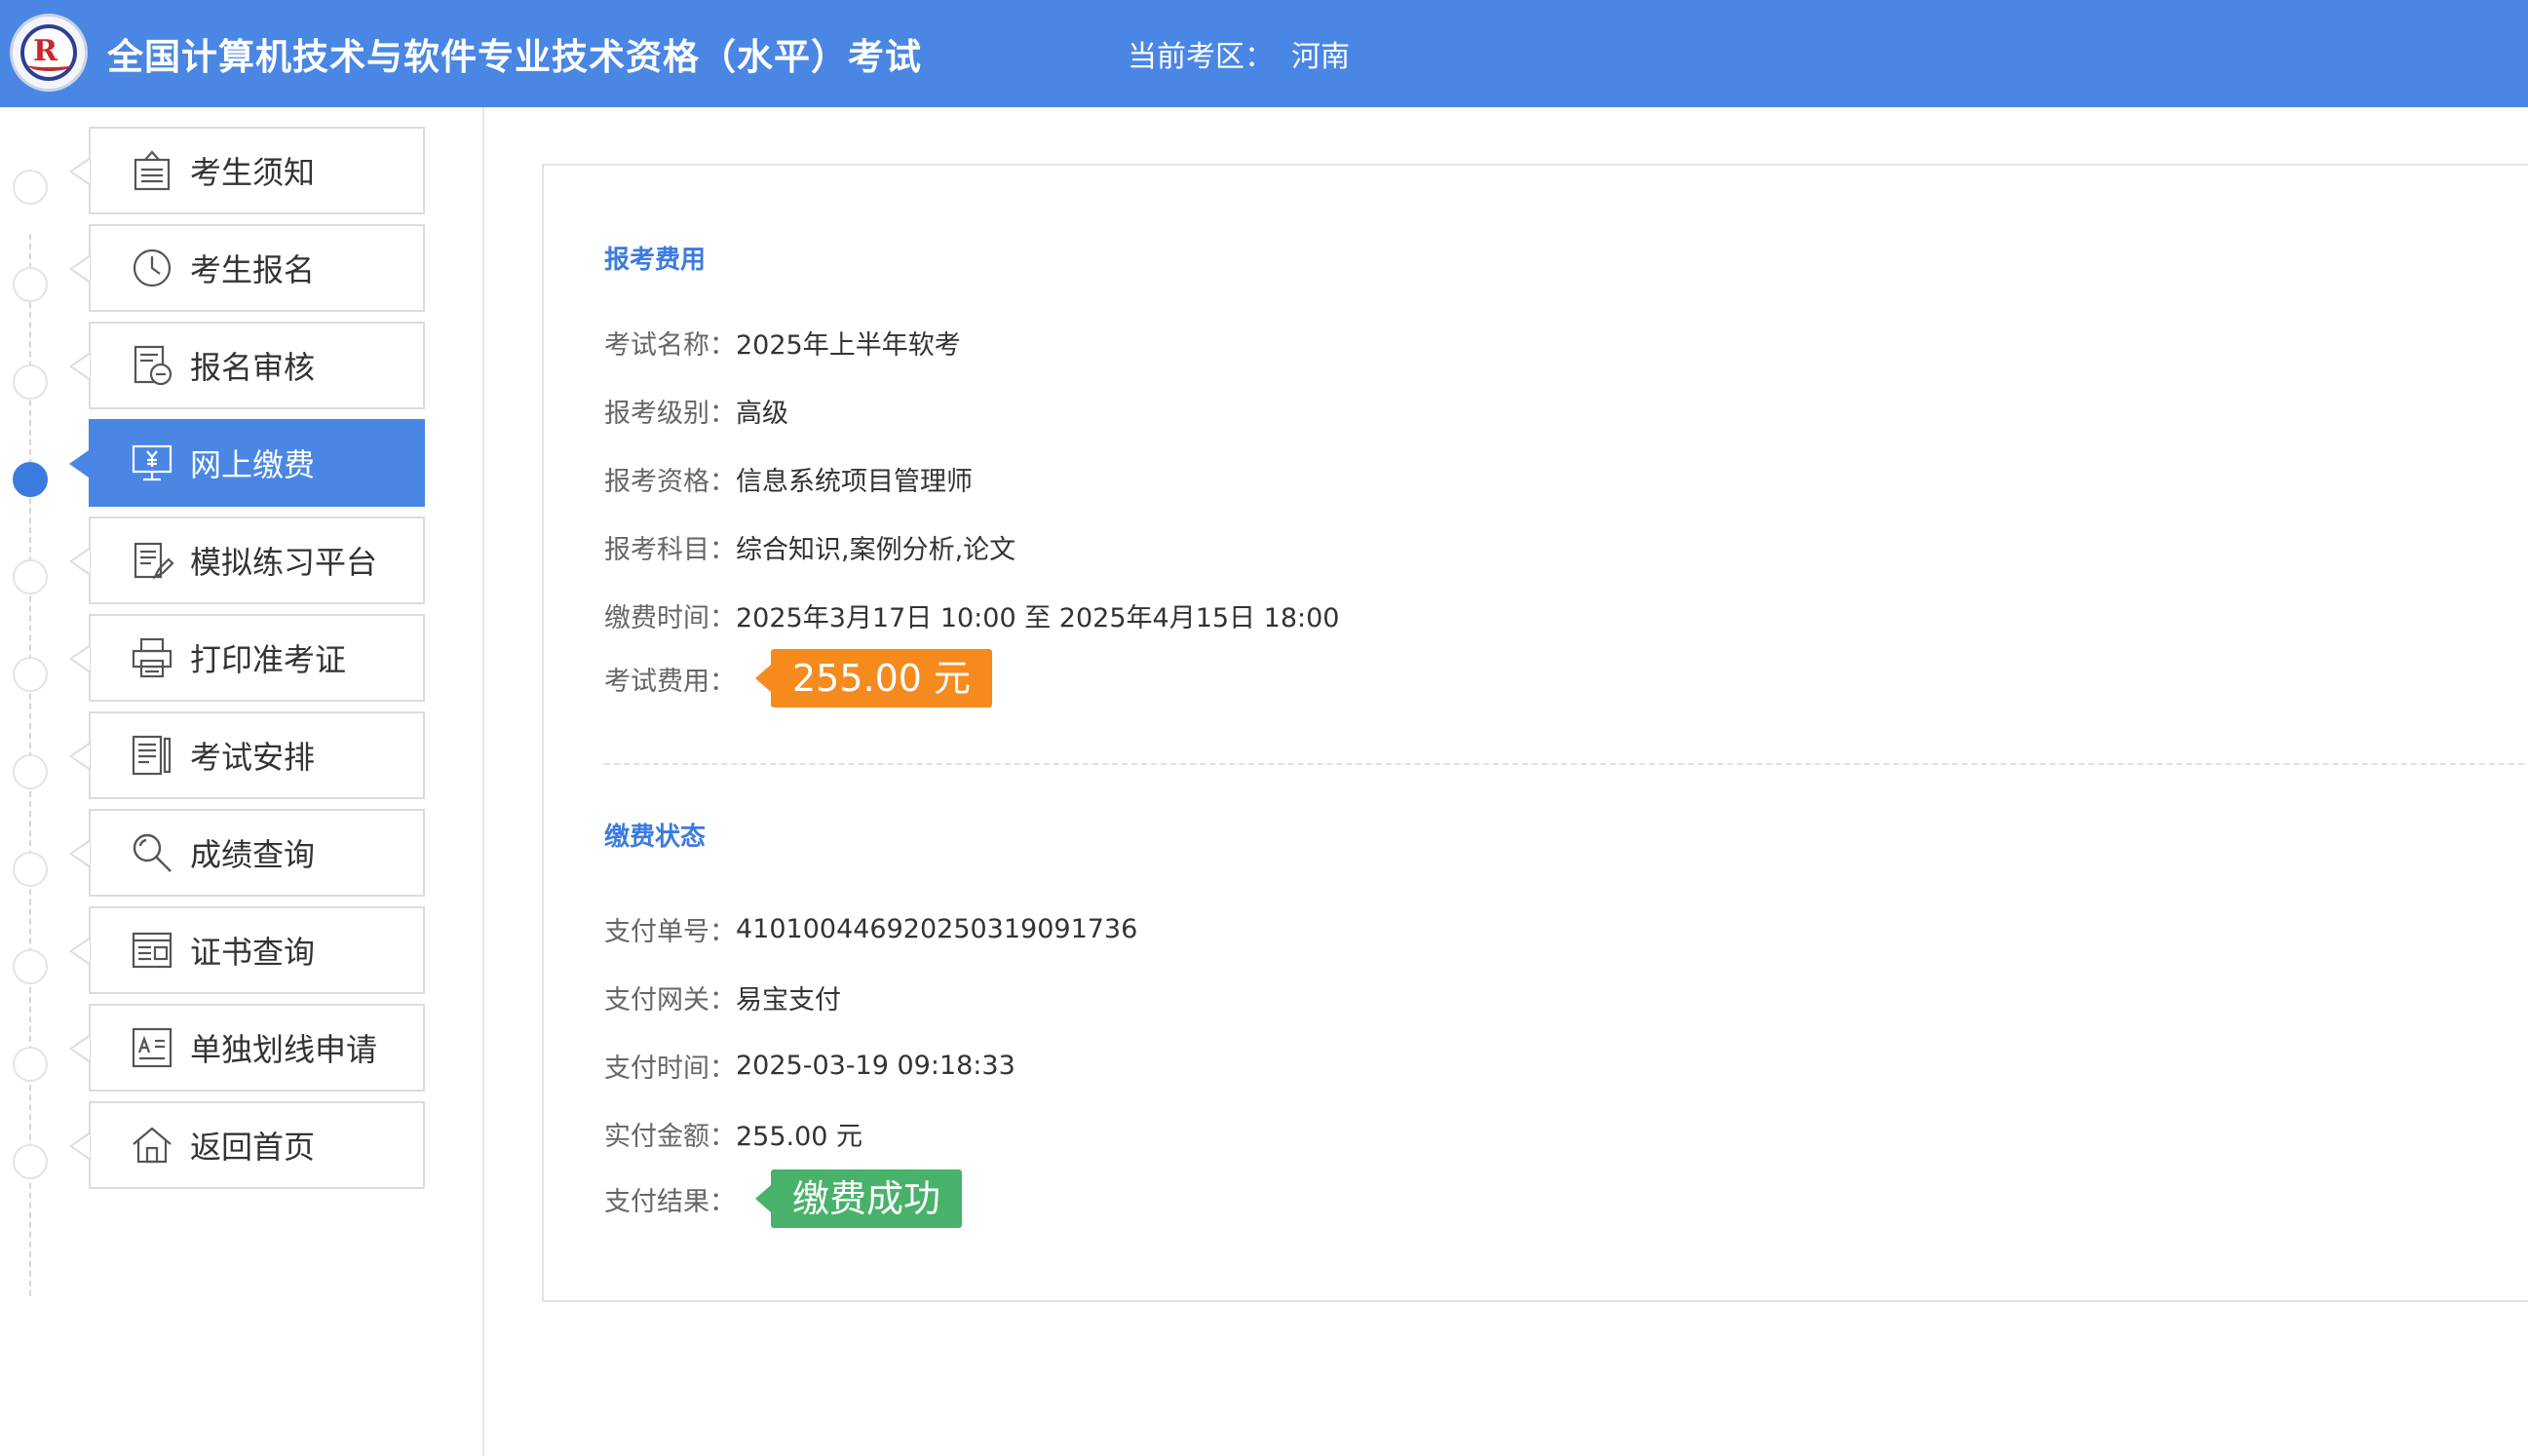  Describe the element at coordinates (152, 365) in the screenshot. I see `review-icon` at that location.